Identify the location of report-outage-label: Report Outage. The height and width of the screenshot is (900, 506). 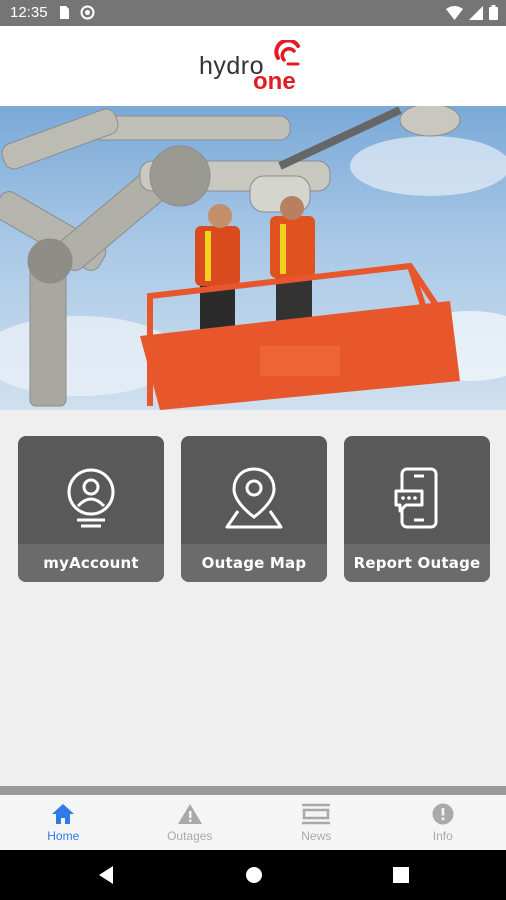
(417, 563).